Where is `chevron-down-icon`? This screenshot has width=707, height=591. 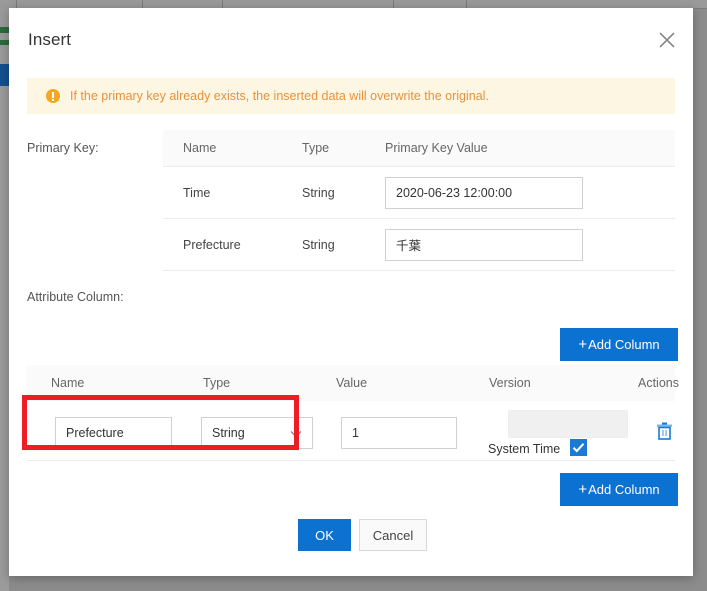
chevron-down-icon is located at coordinates (296, 436).